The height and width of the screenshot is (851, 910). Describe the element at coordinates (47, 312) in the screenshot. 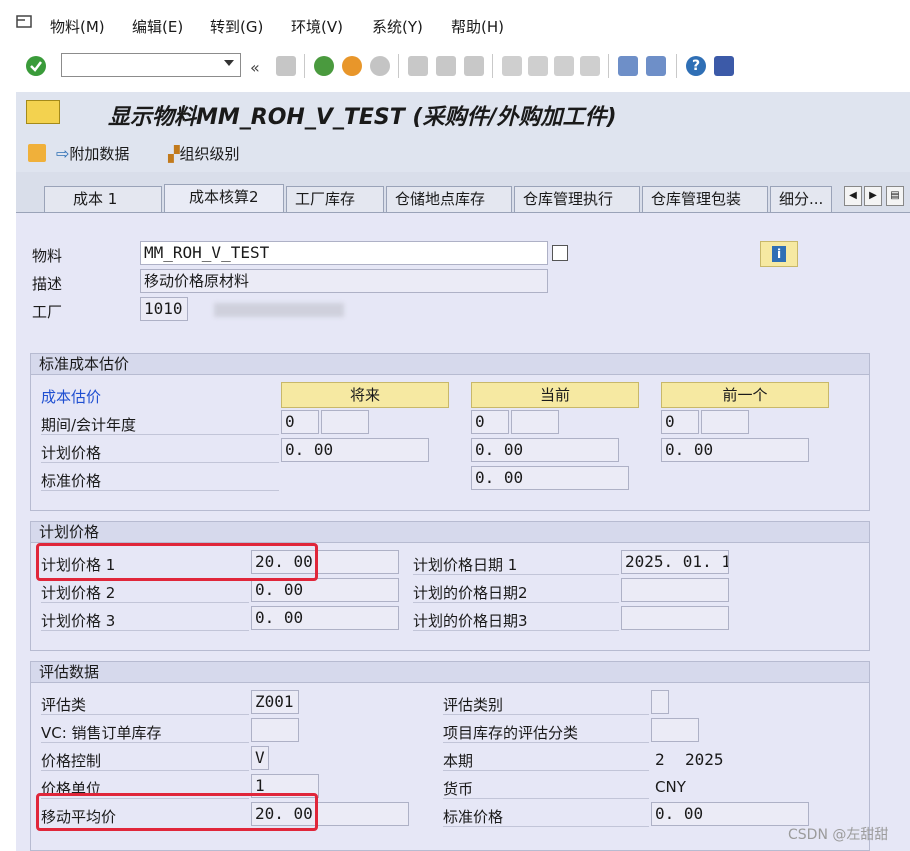

I see `plant-label: 工厂` at that location.